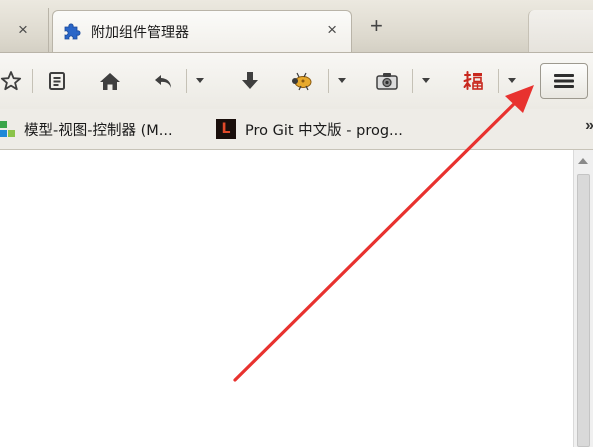  Describe the element at coordinates (72, 31) in the screenshot. I see `puzzle-piece-icon` at that location.